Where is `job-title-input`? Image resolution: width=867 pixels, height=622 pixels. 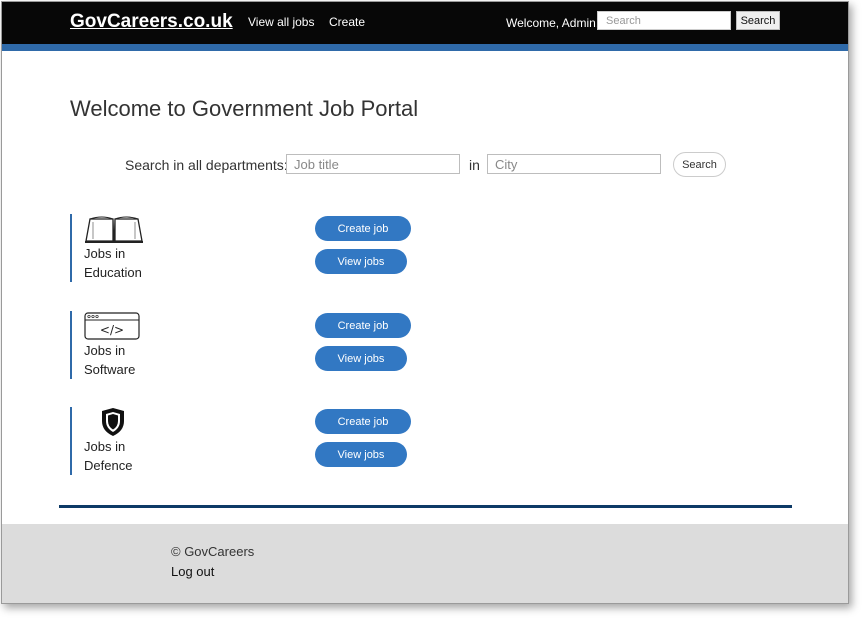 job-title-input is located at coordinates (373, 164).